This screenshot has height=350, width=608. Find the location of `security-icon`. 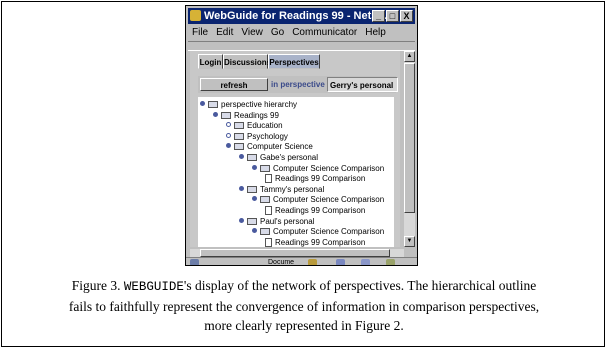

security-icon is located at coordinates (194, 262).